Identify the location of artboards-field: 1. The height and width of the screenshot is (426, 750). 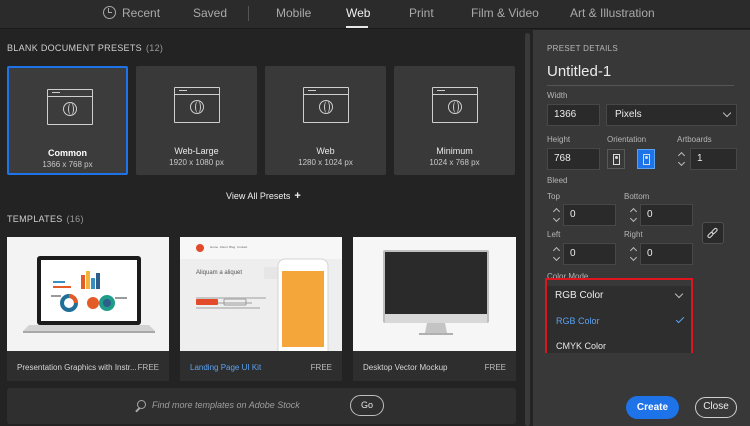
(713, 159).